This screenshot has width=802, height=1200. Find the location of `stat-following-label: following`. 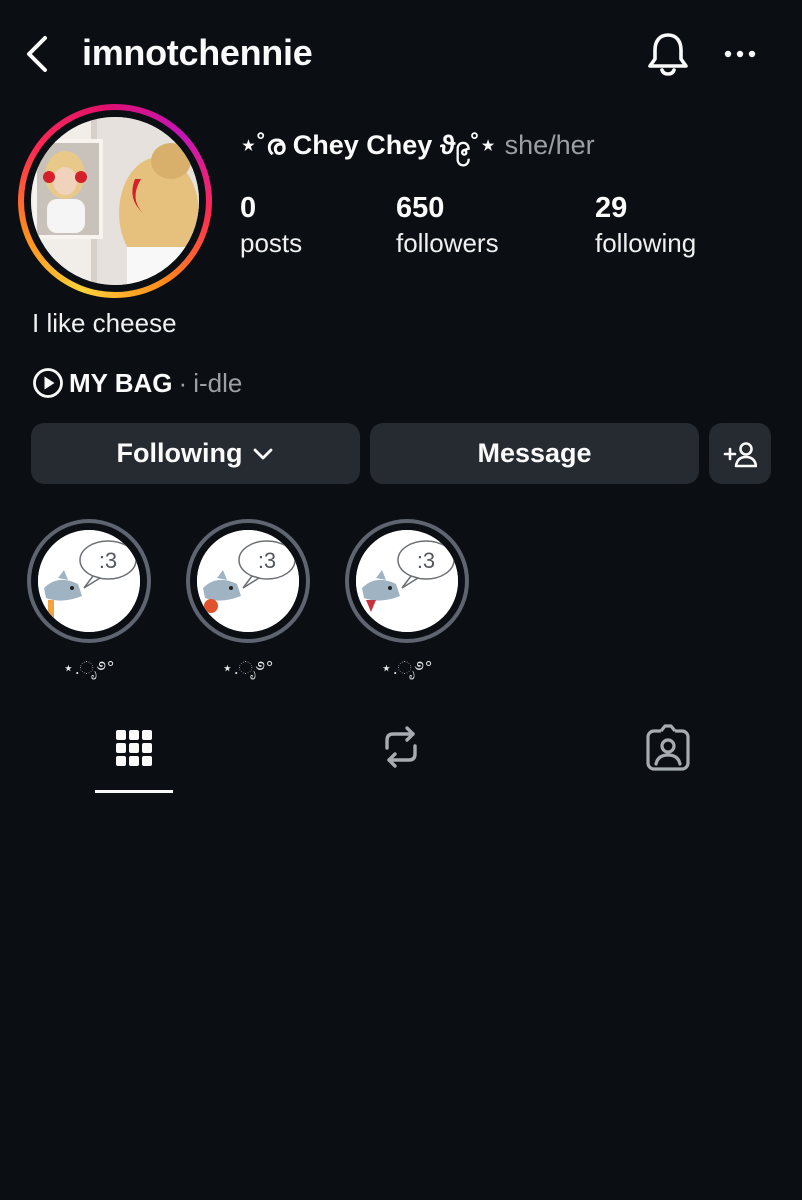

stat-following-label: following is located at coordinates (646, 243).